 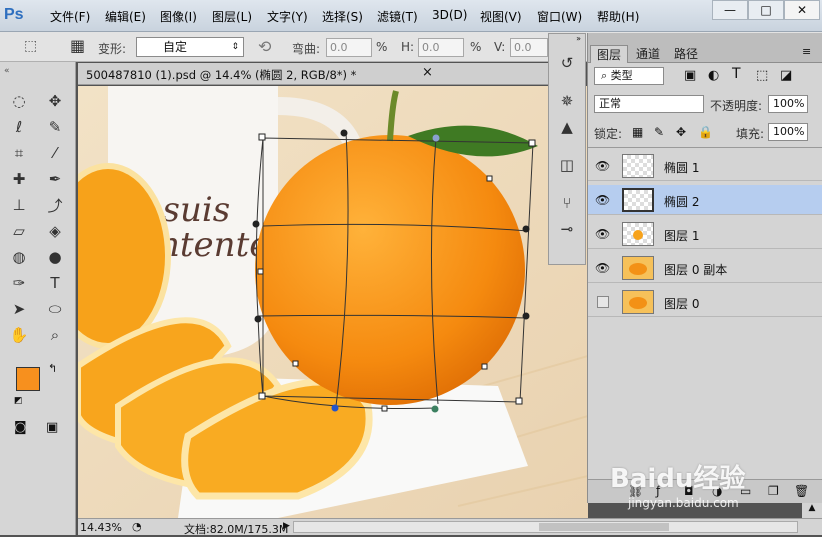 What do you see at coordinates (55, 153) in the screenshot?
I see `eyedropper-tool-icon: ⁄` at bounding box center [55, 153].